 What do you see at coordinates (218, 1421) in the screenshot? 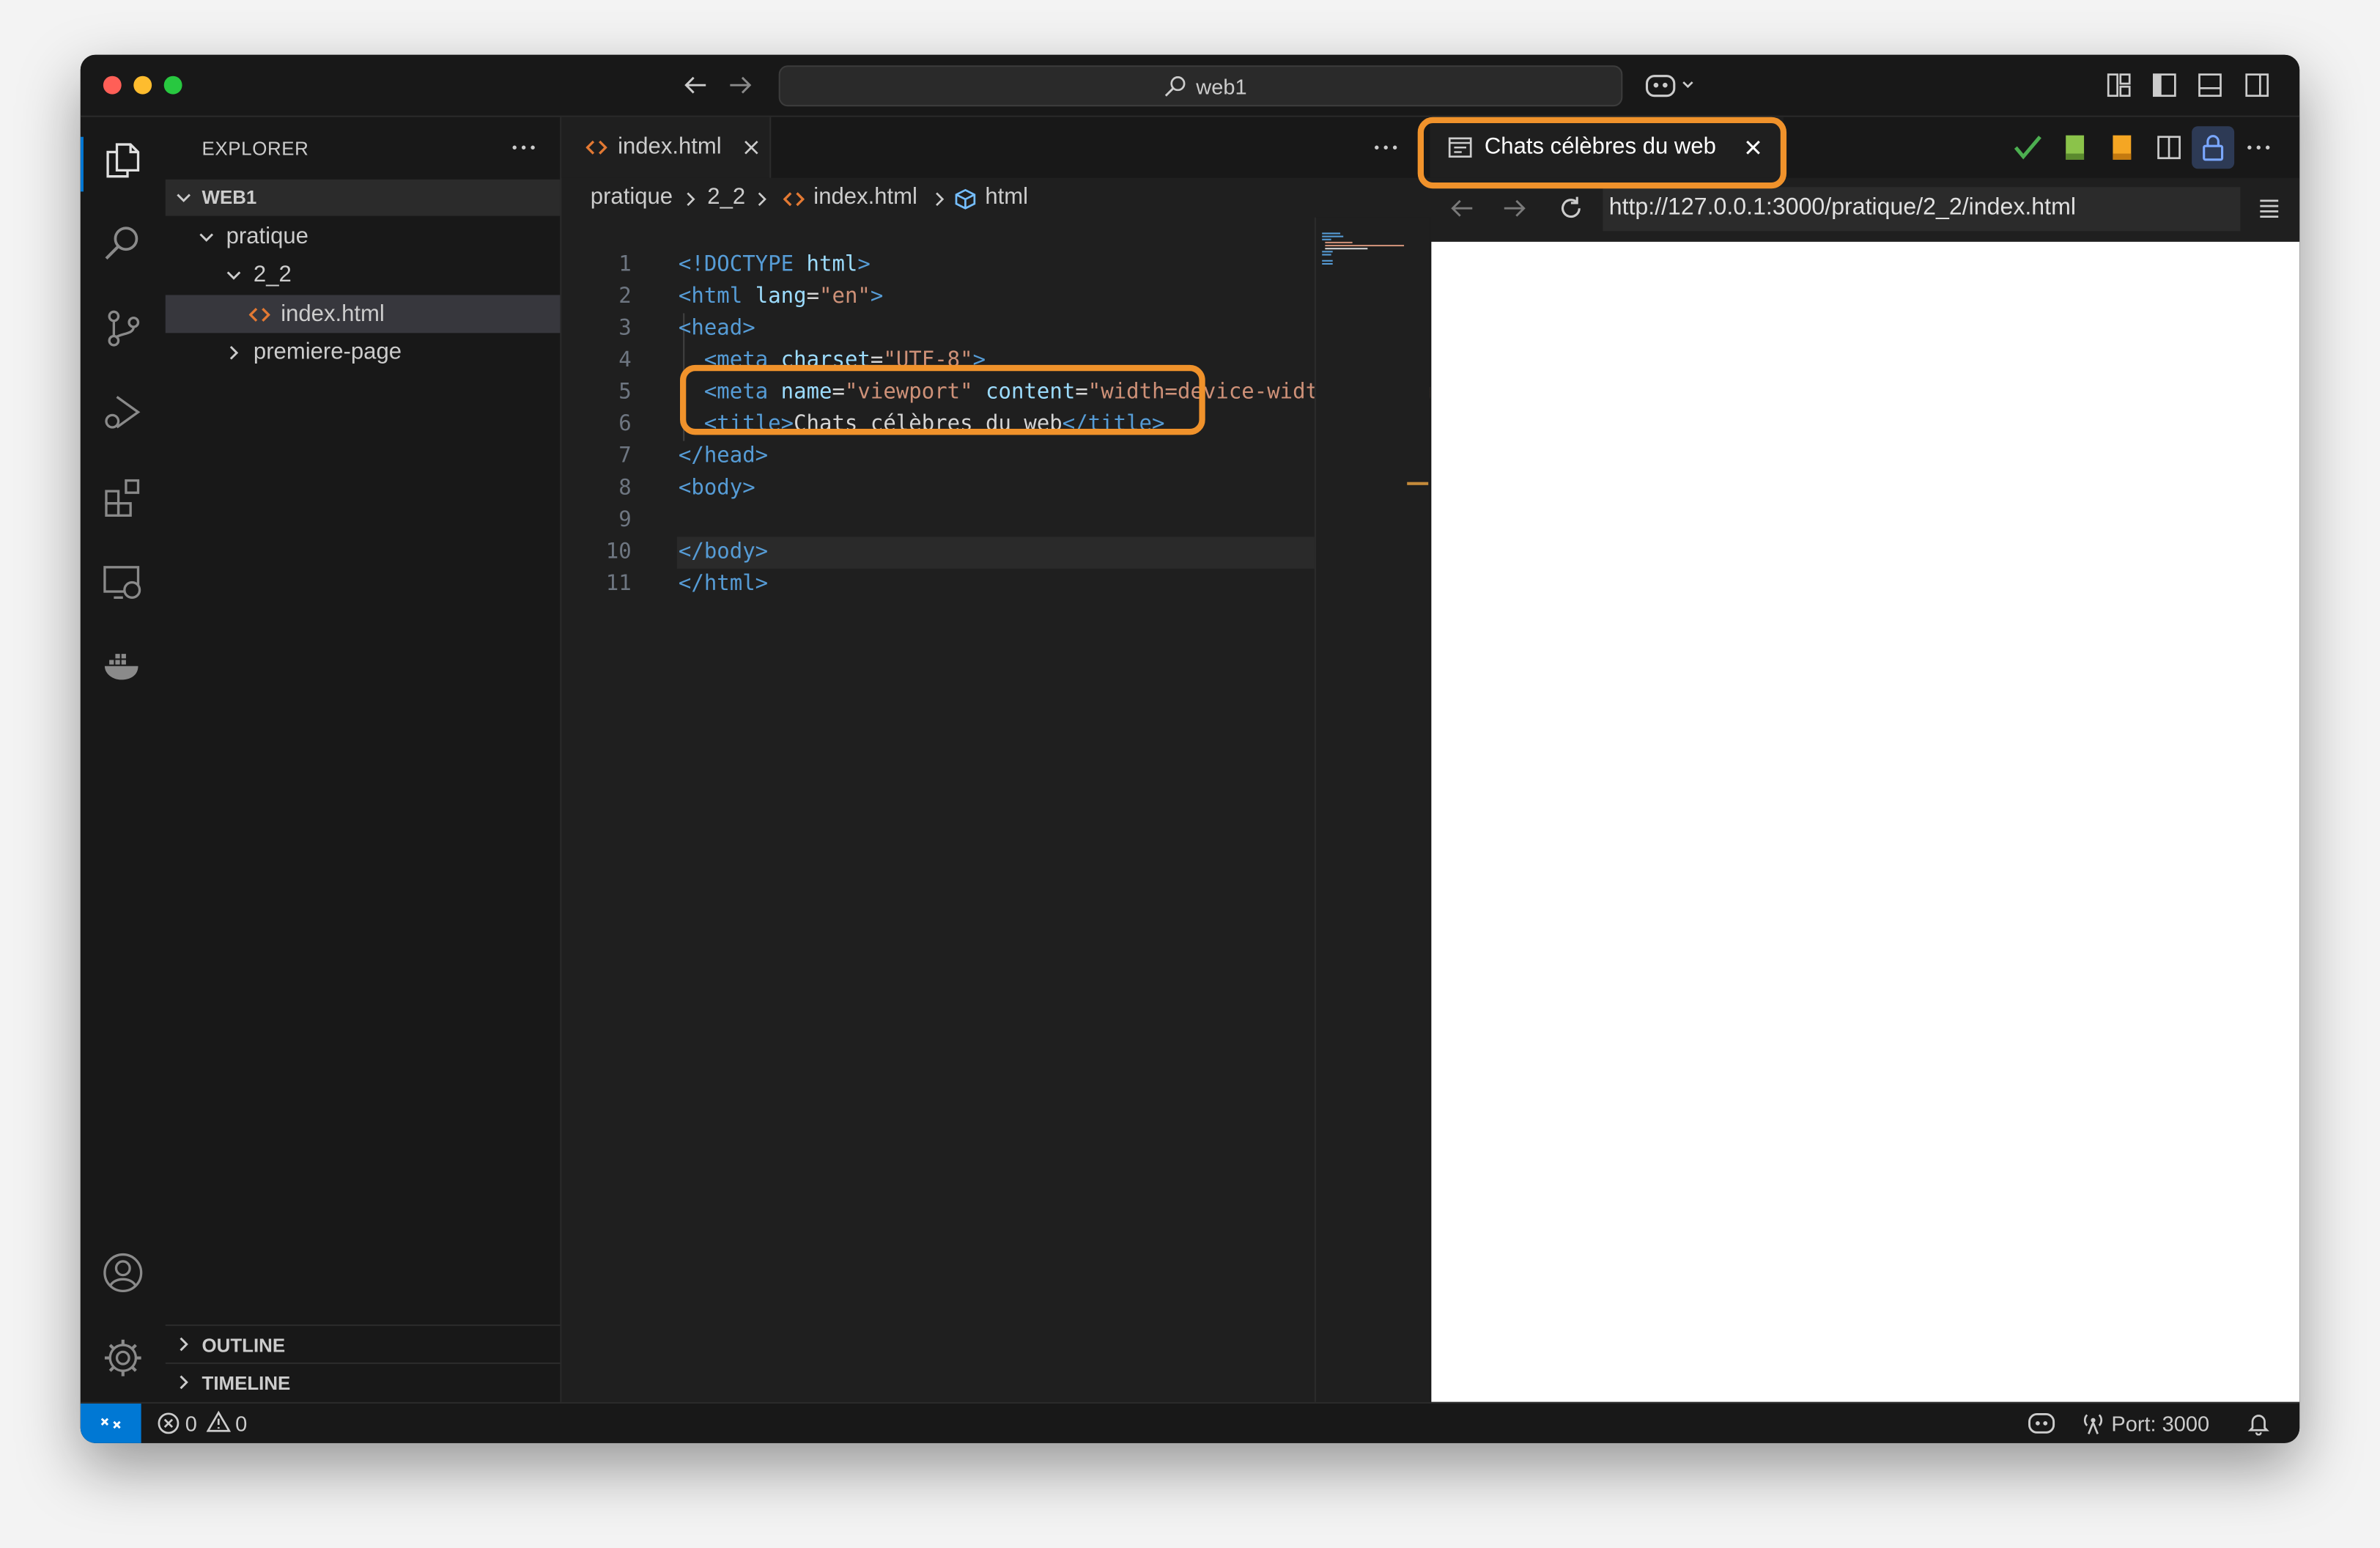
I see `warning-icon` at bounding box center [218, 1421].